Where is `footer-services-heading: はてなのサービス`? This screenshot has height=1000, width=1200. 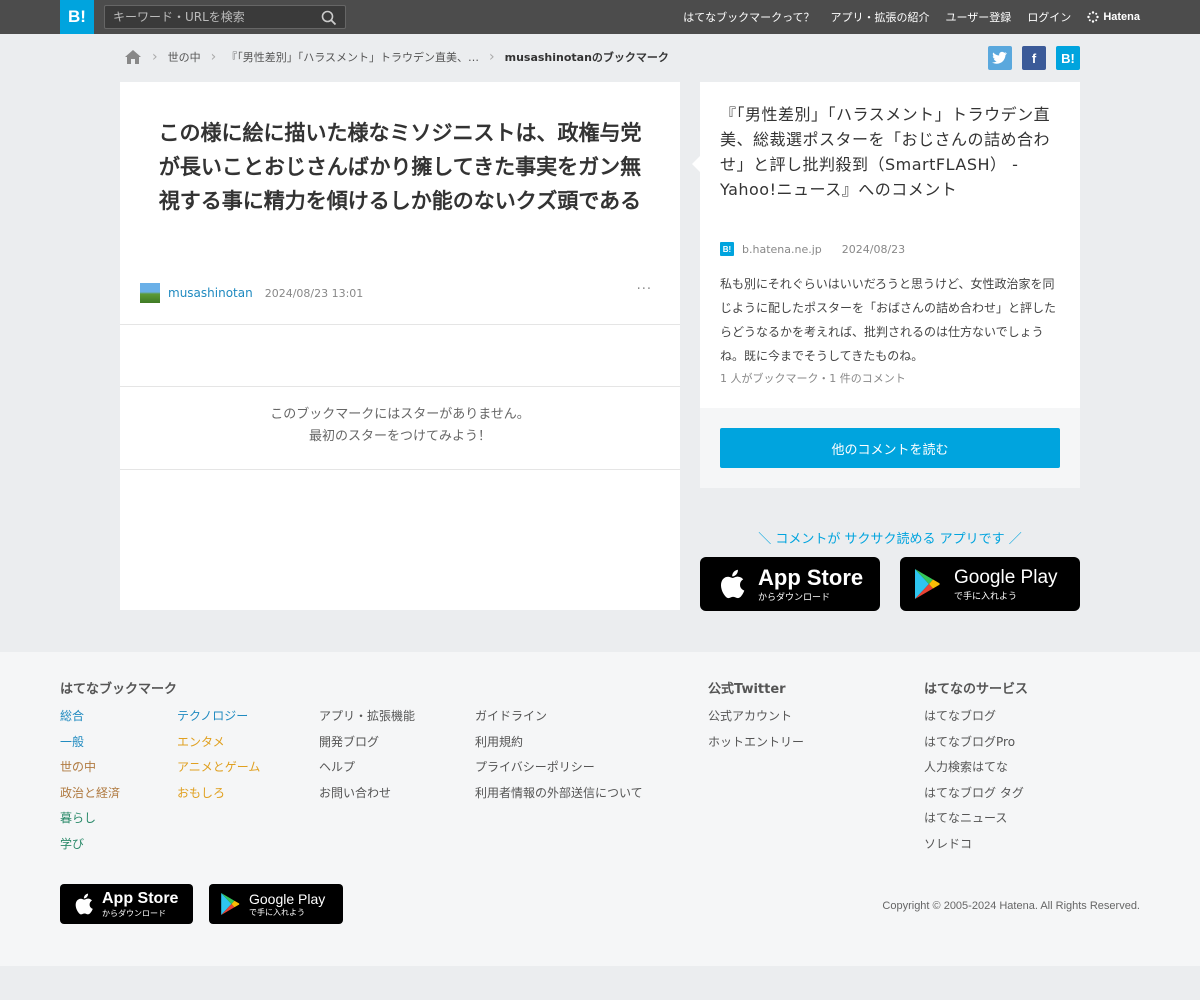 footer-services-heading: はてなのサービス is located at coordinates (976, 689).